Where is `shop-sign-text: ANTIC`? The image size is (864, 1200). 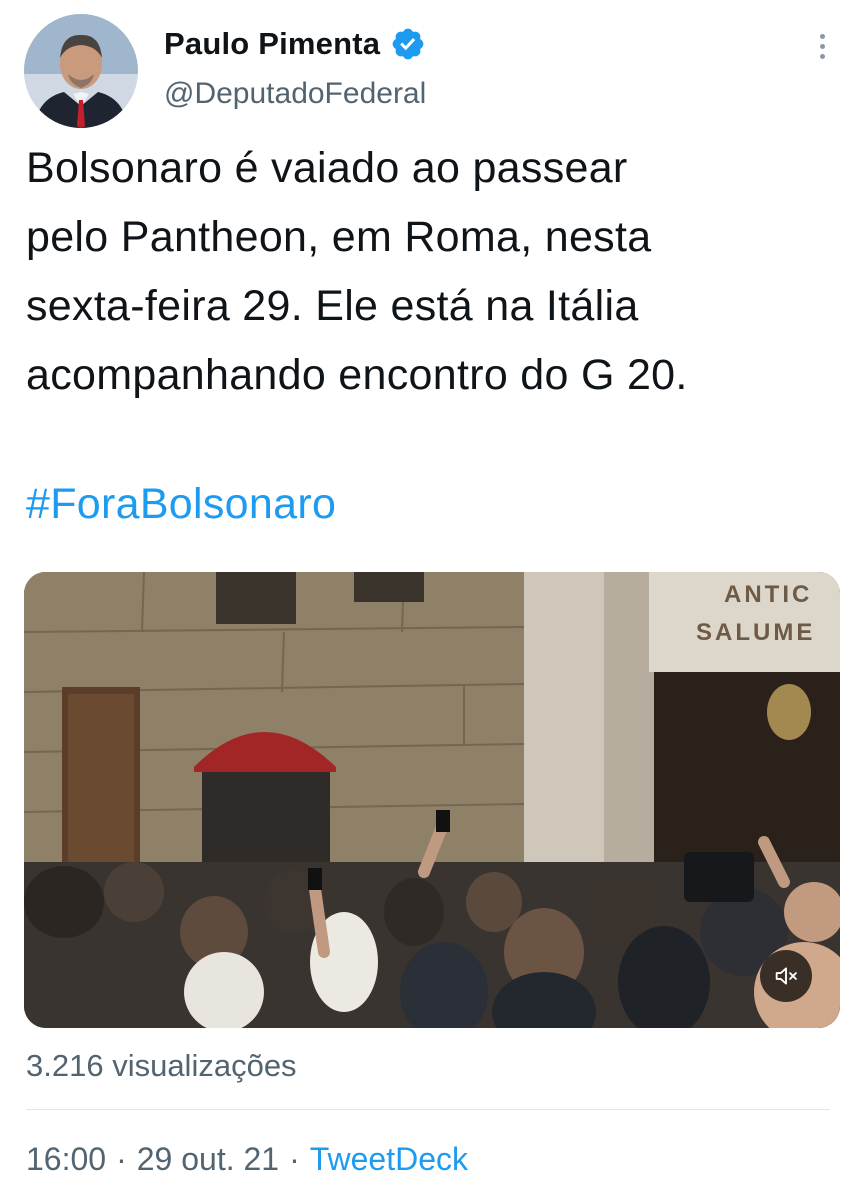 shop-sign-text: ANTIC is located at coordinates (768, 594).